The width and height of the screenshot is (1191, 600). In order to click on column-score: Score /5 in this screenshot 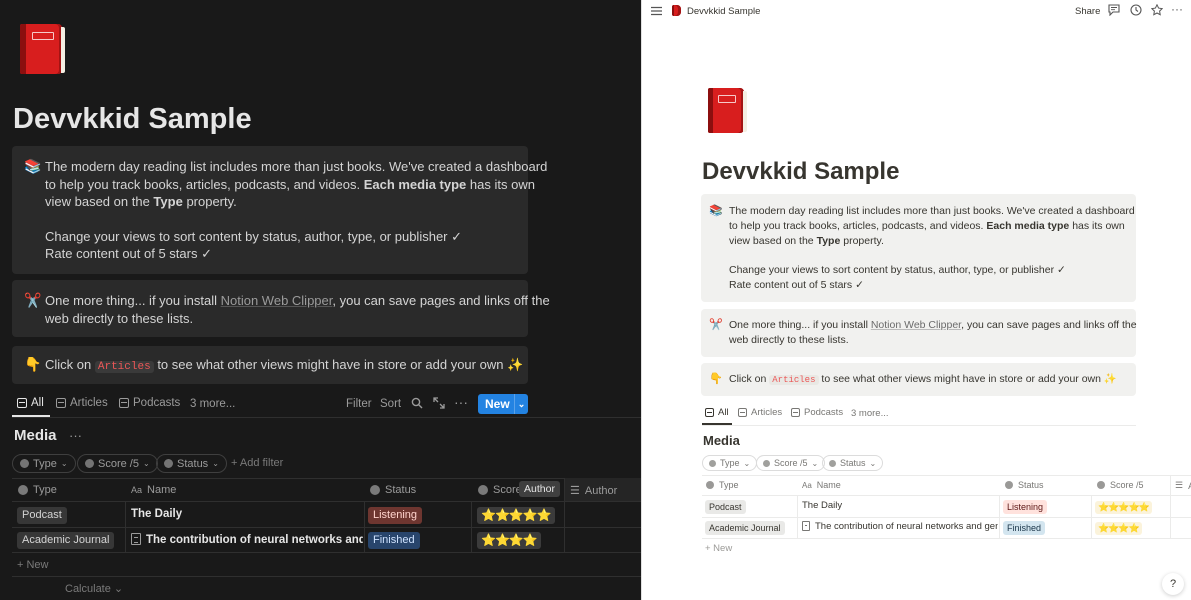, I will do `click(1120, 485)`.